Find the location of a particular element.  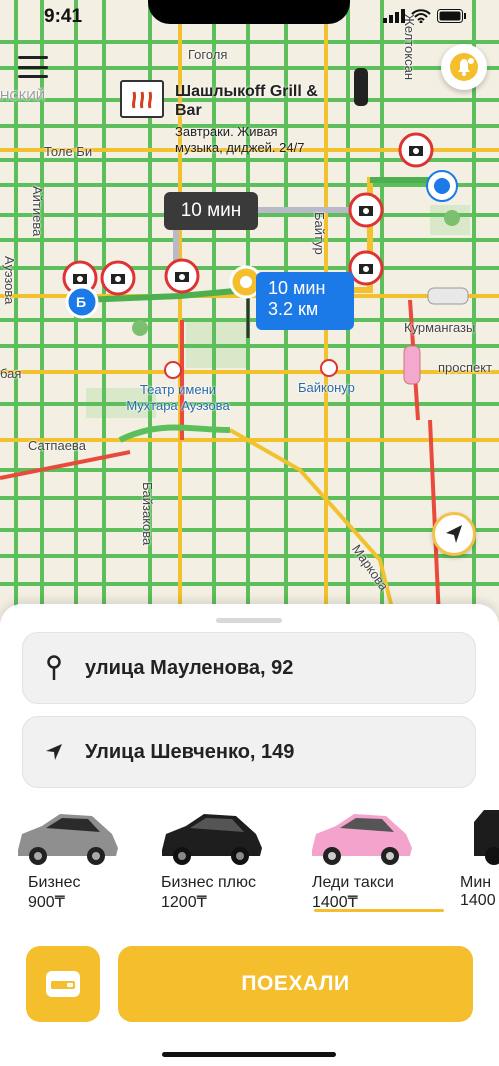

tariff-name: Леди такси is located at coordinates (353, 882).